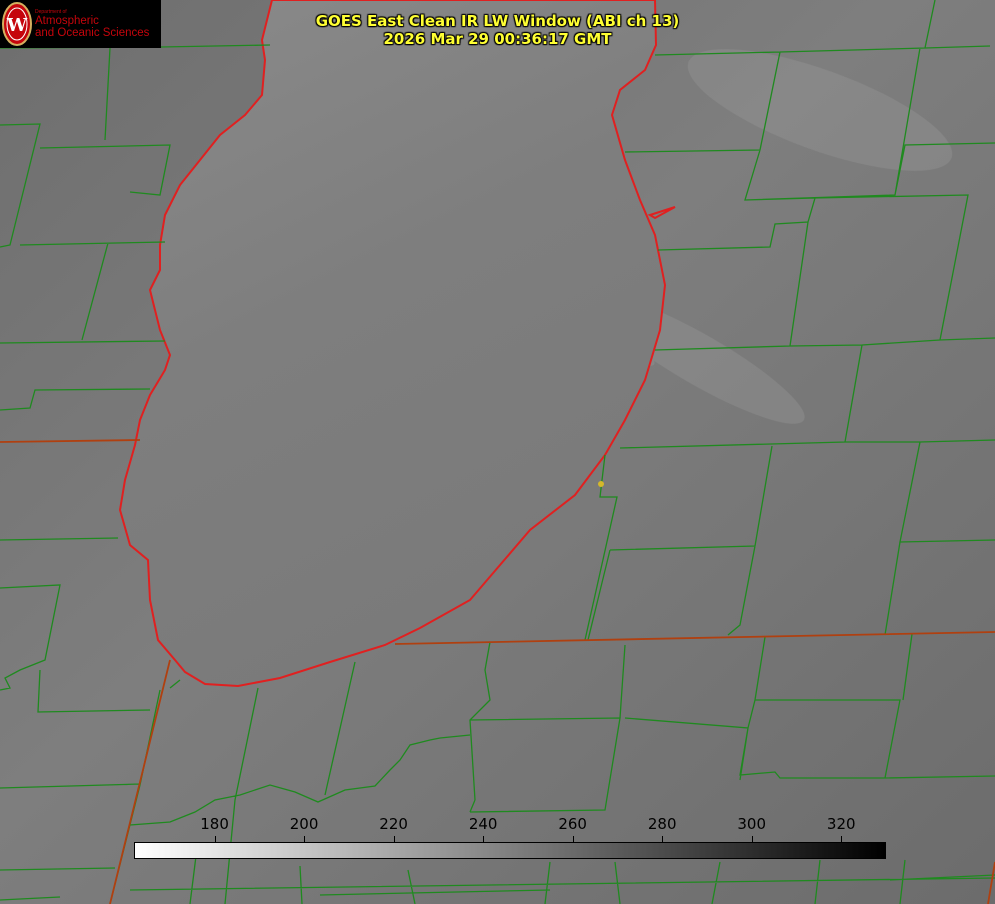  What do you see at coordinates (662, 824) in the screenshot?
I see `colorbar-tick-label: 280` at bounding box center [662, 824].